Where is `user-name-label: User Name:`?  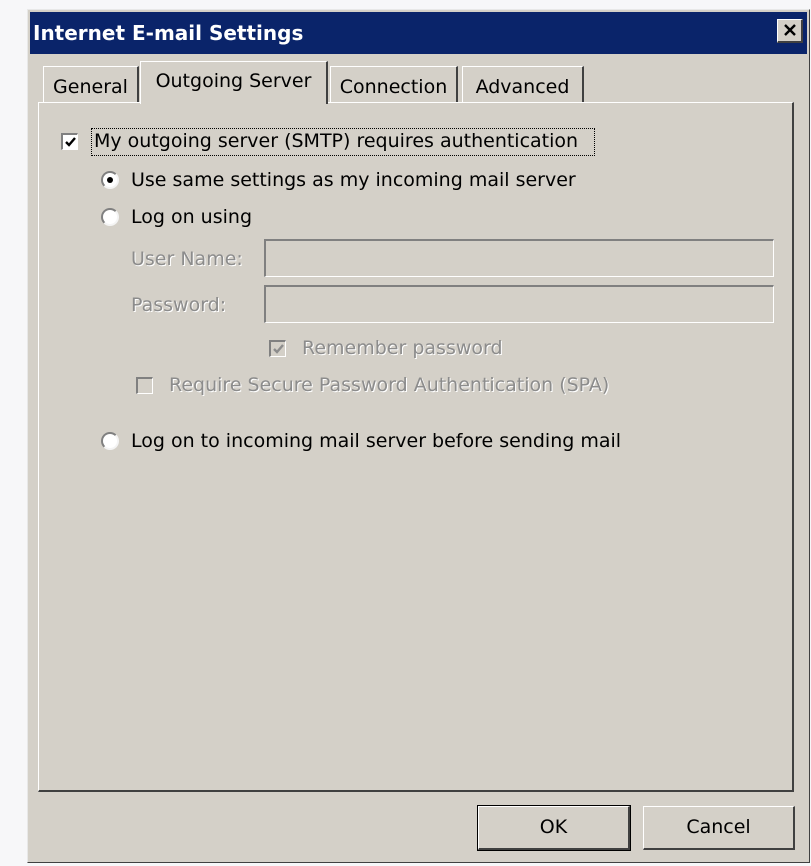 user-name-label: User Name: is located at coordinates (187, 259).